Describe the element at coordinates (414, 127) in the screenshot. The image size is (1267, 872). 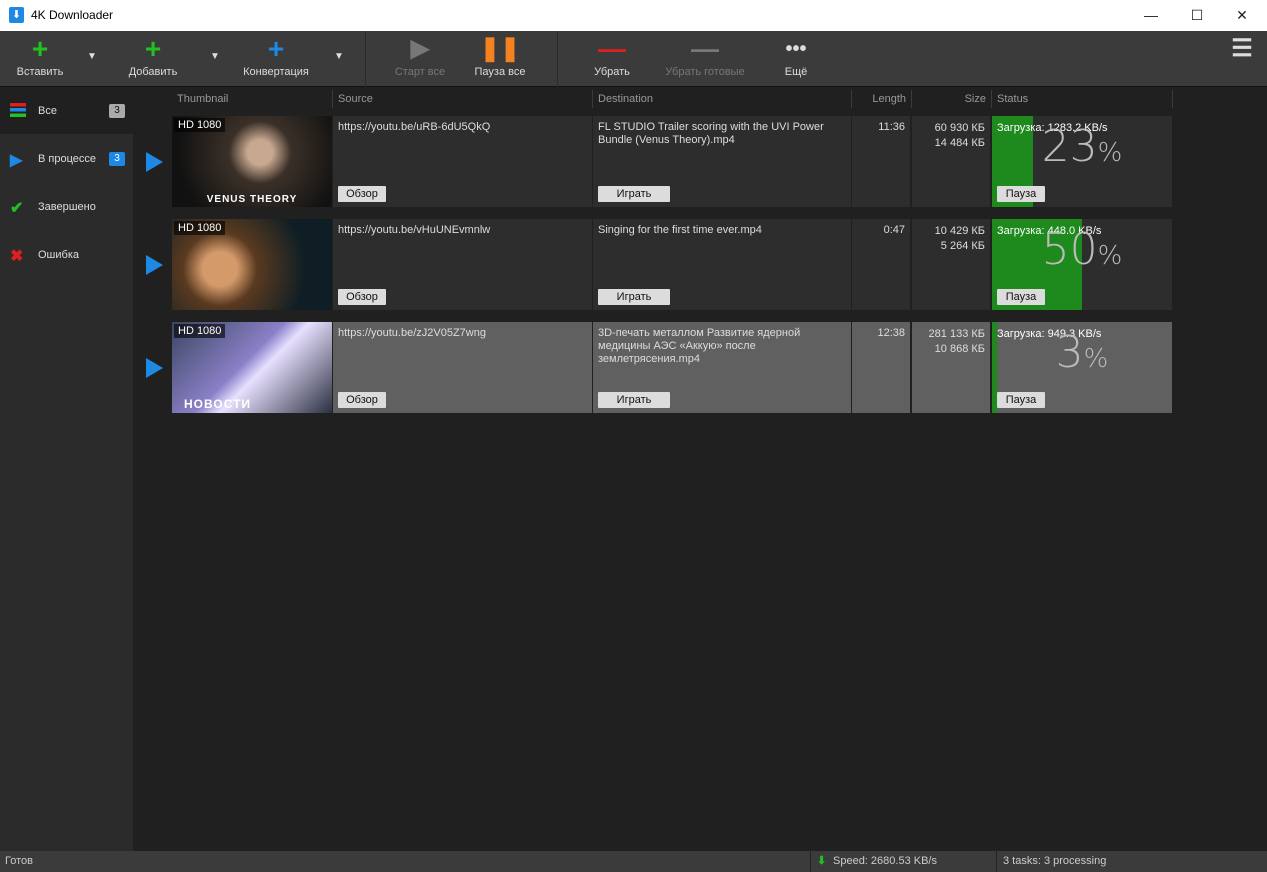
I see `source-url: https://youtu.be/uRB-6dU5QkQ` at that location.